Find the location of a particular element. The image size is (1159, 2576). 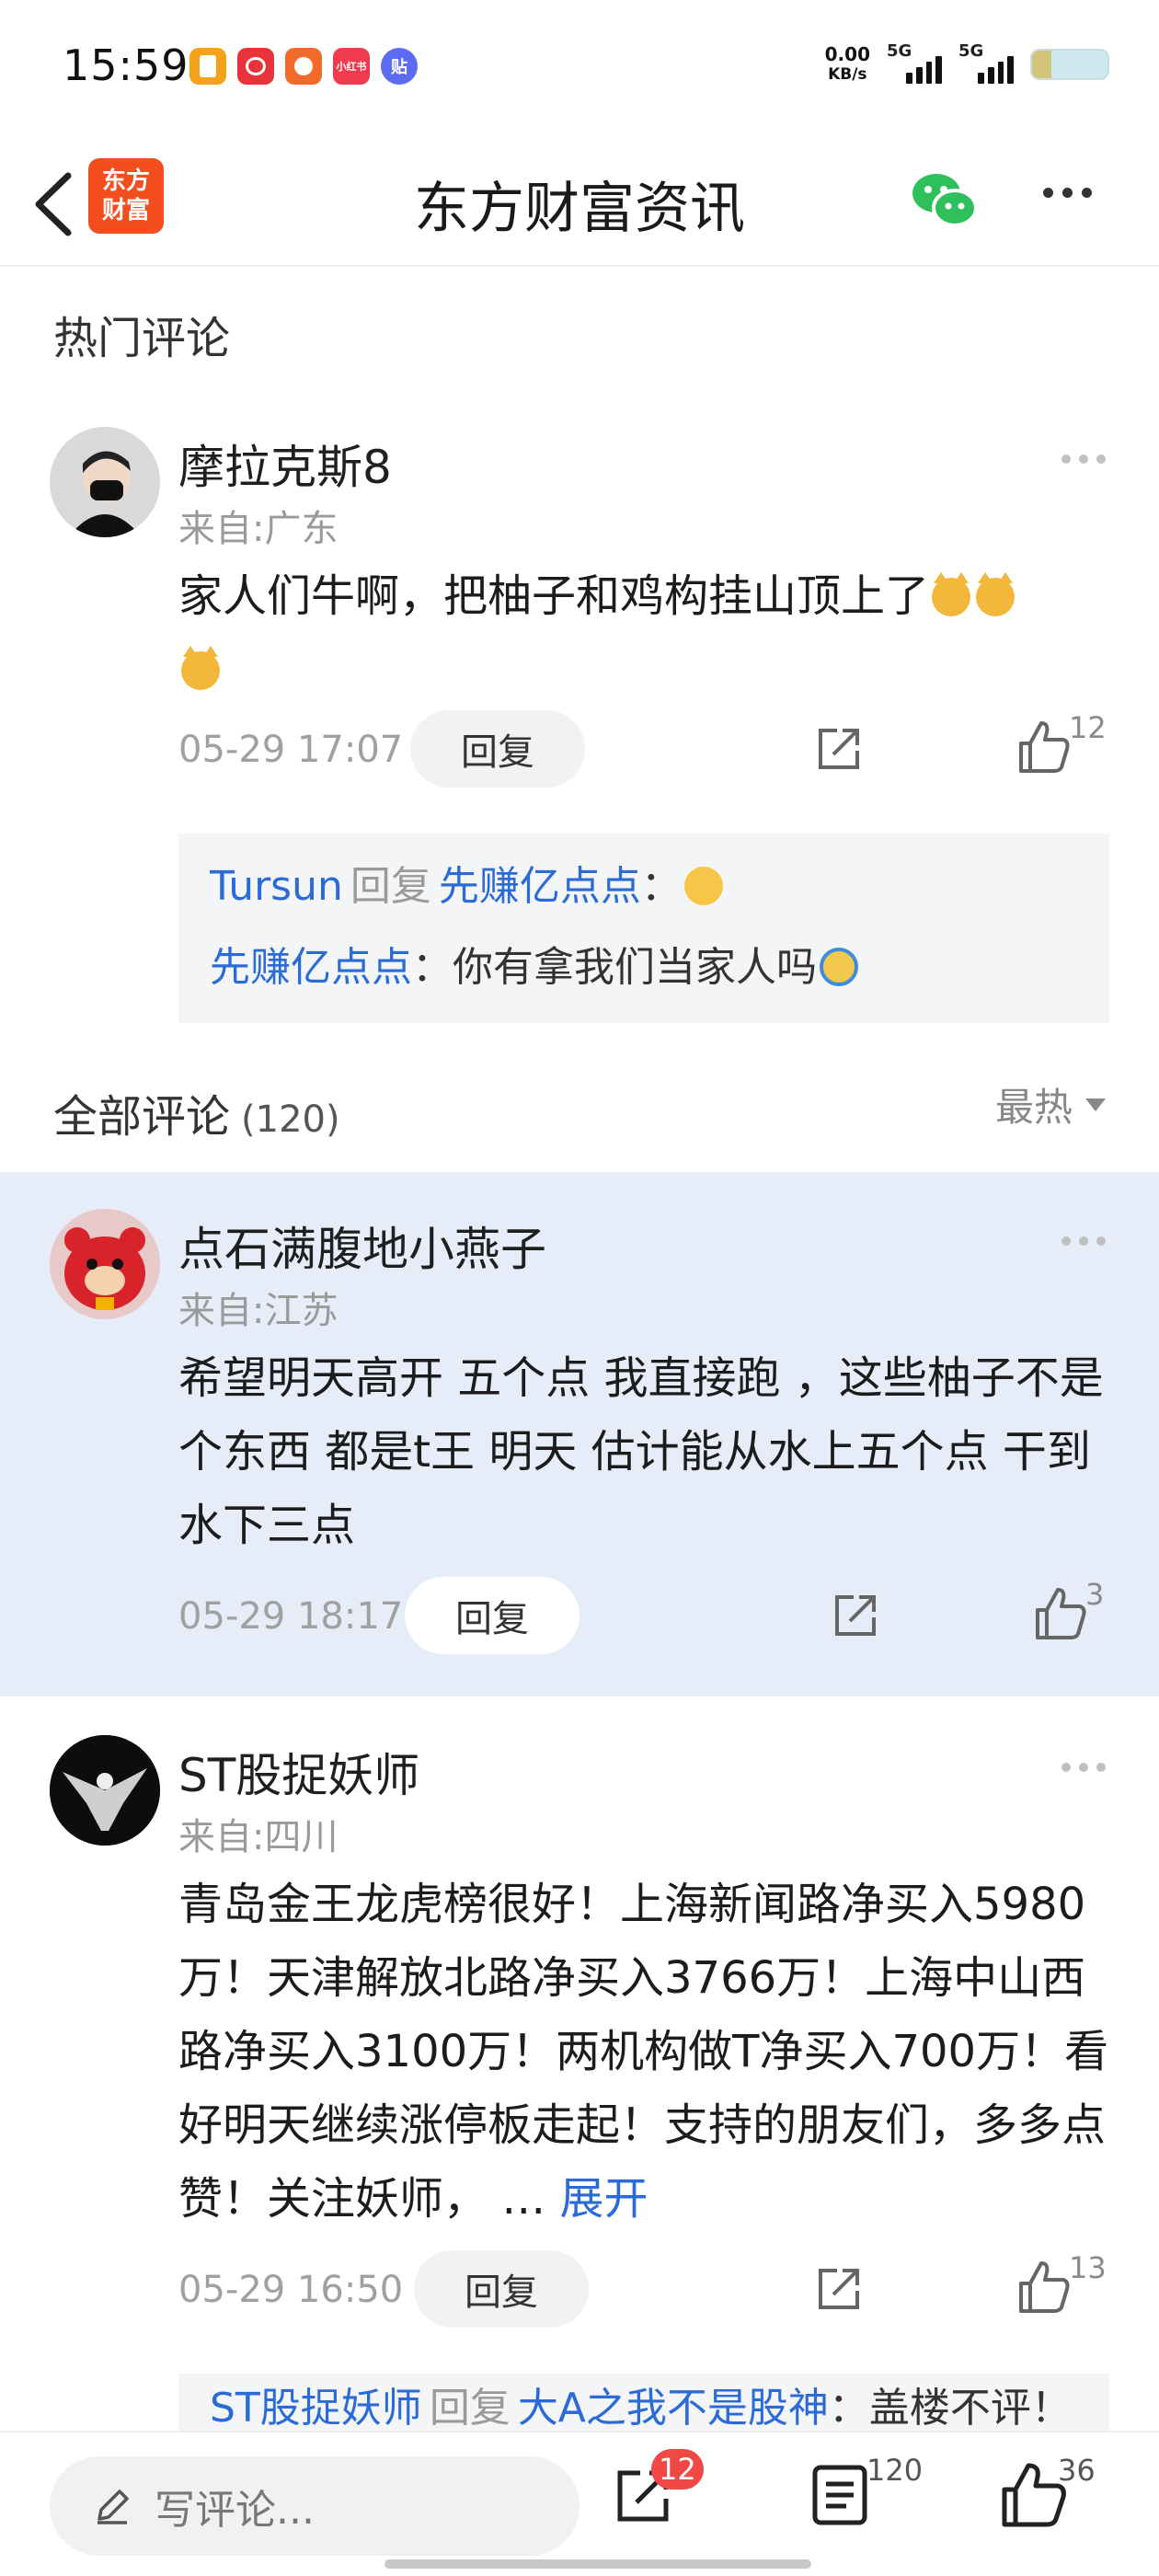

like-button: 12 is located at coordinates (1068, 751).